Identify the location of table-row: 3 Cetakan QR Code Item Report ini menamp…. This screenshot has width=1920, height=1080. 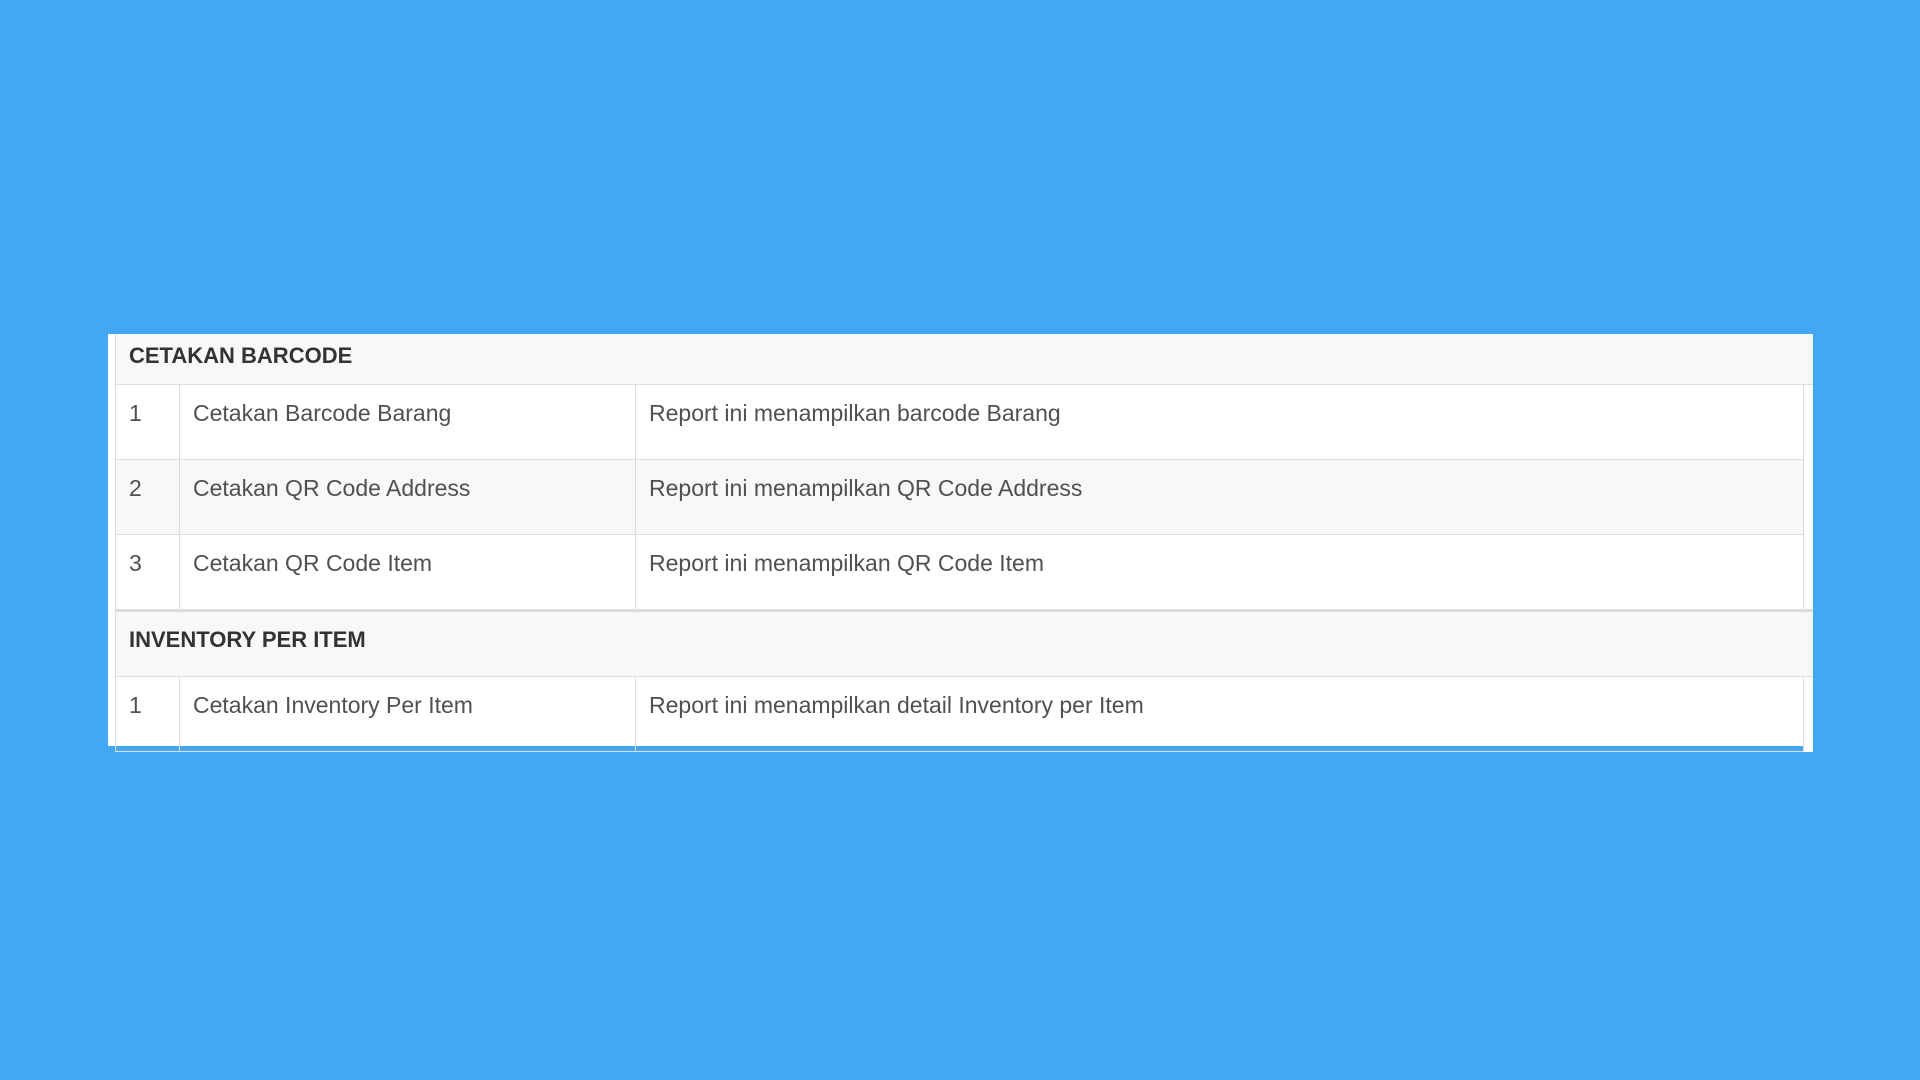
(964, 572).